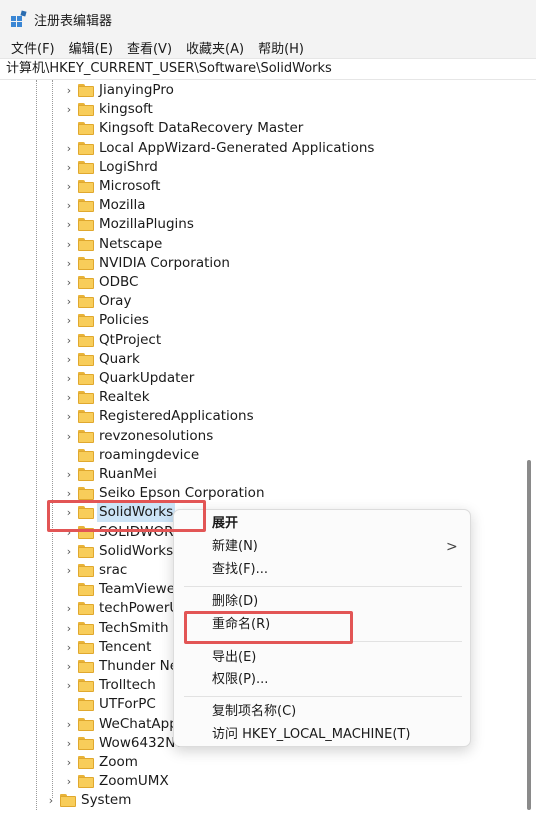  What do you see at coordinates (260, 781) in the screenshot?
I see `tree-item: › ZoomUMX` at bounding box center [260, 781].